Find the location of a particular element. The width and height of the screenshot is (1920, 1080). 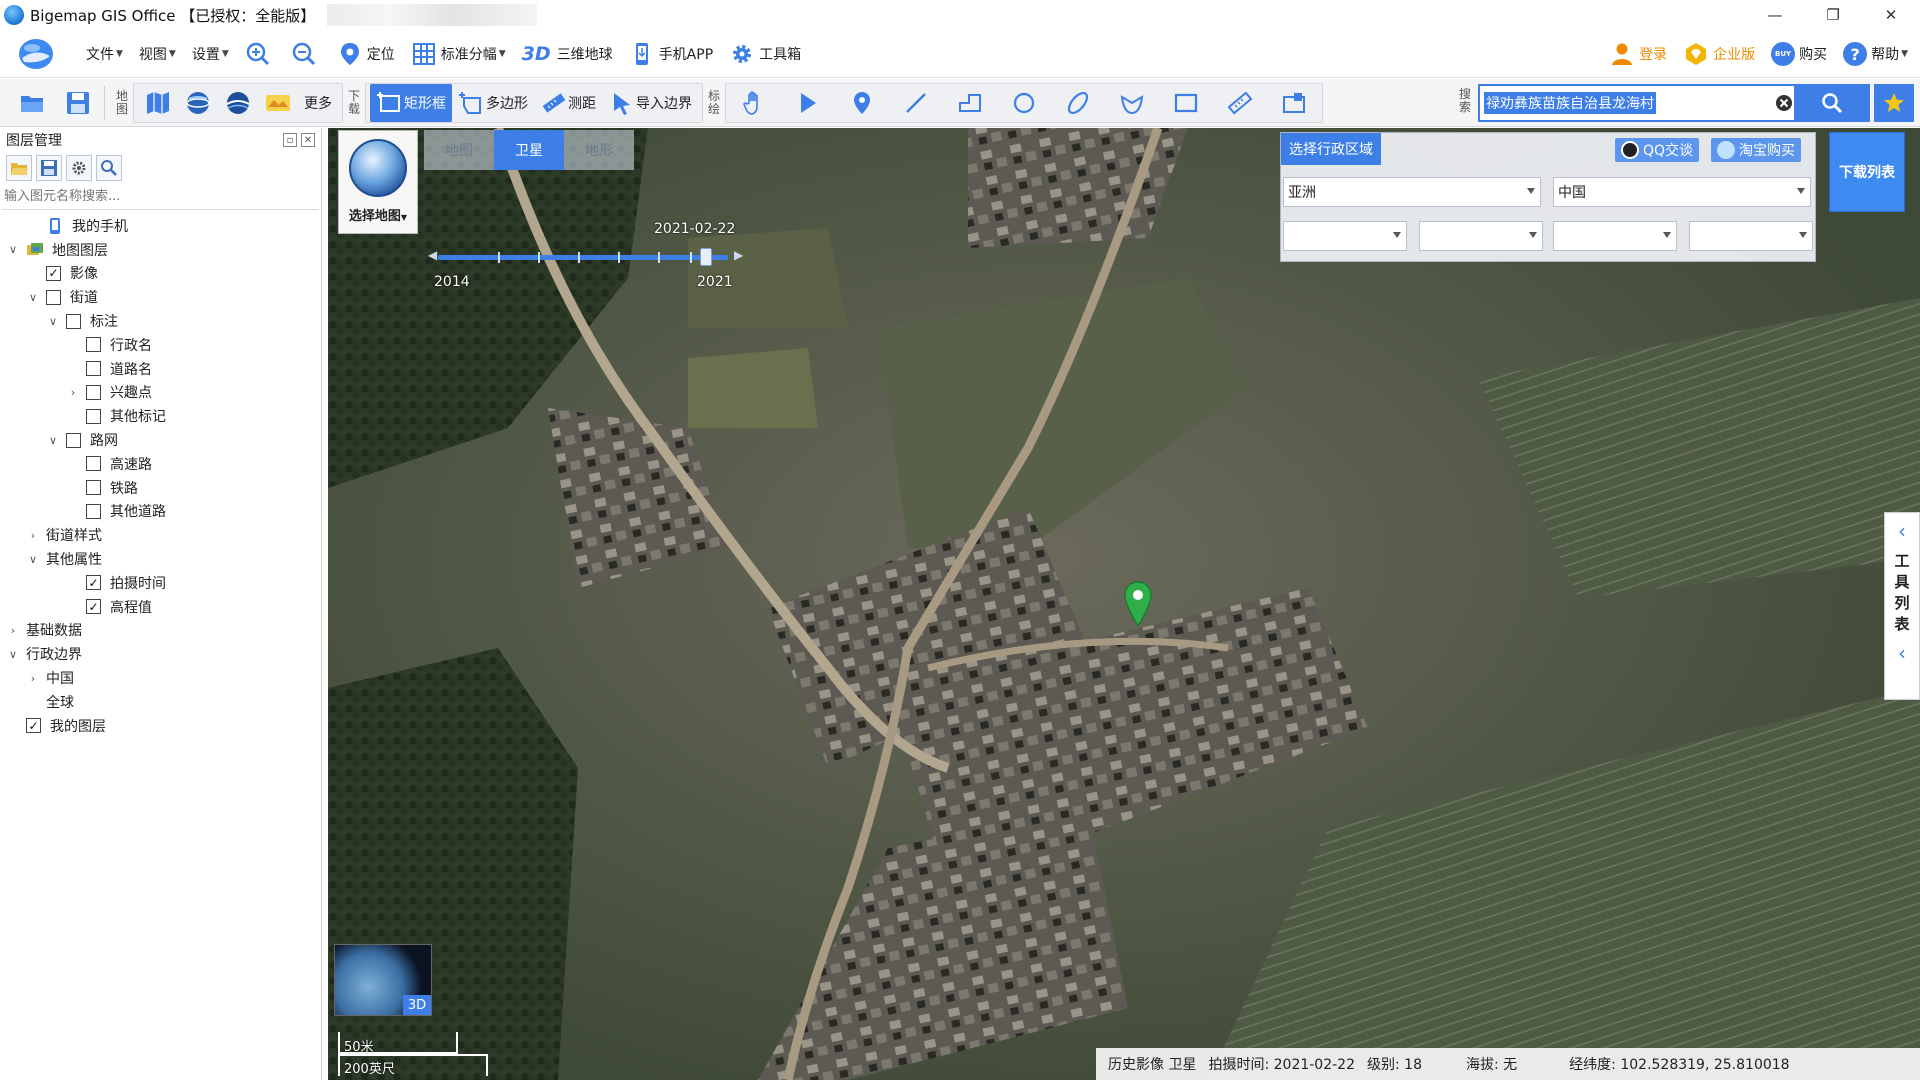

timeline-handle is located at coordinates (706, 257).